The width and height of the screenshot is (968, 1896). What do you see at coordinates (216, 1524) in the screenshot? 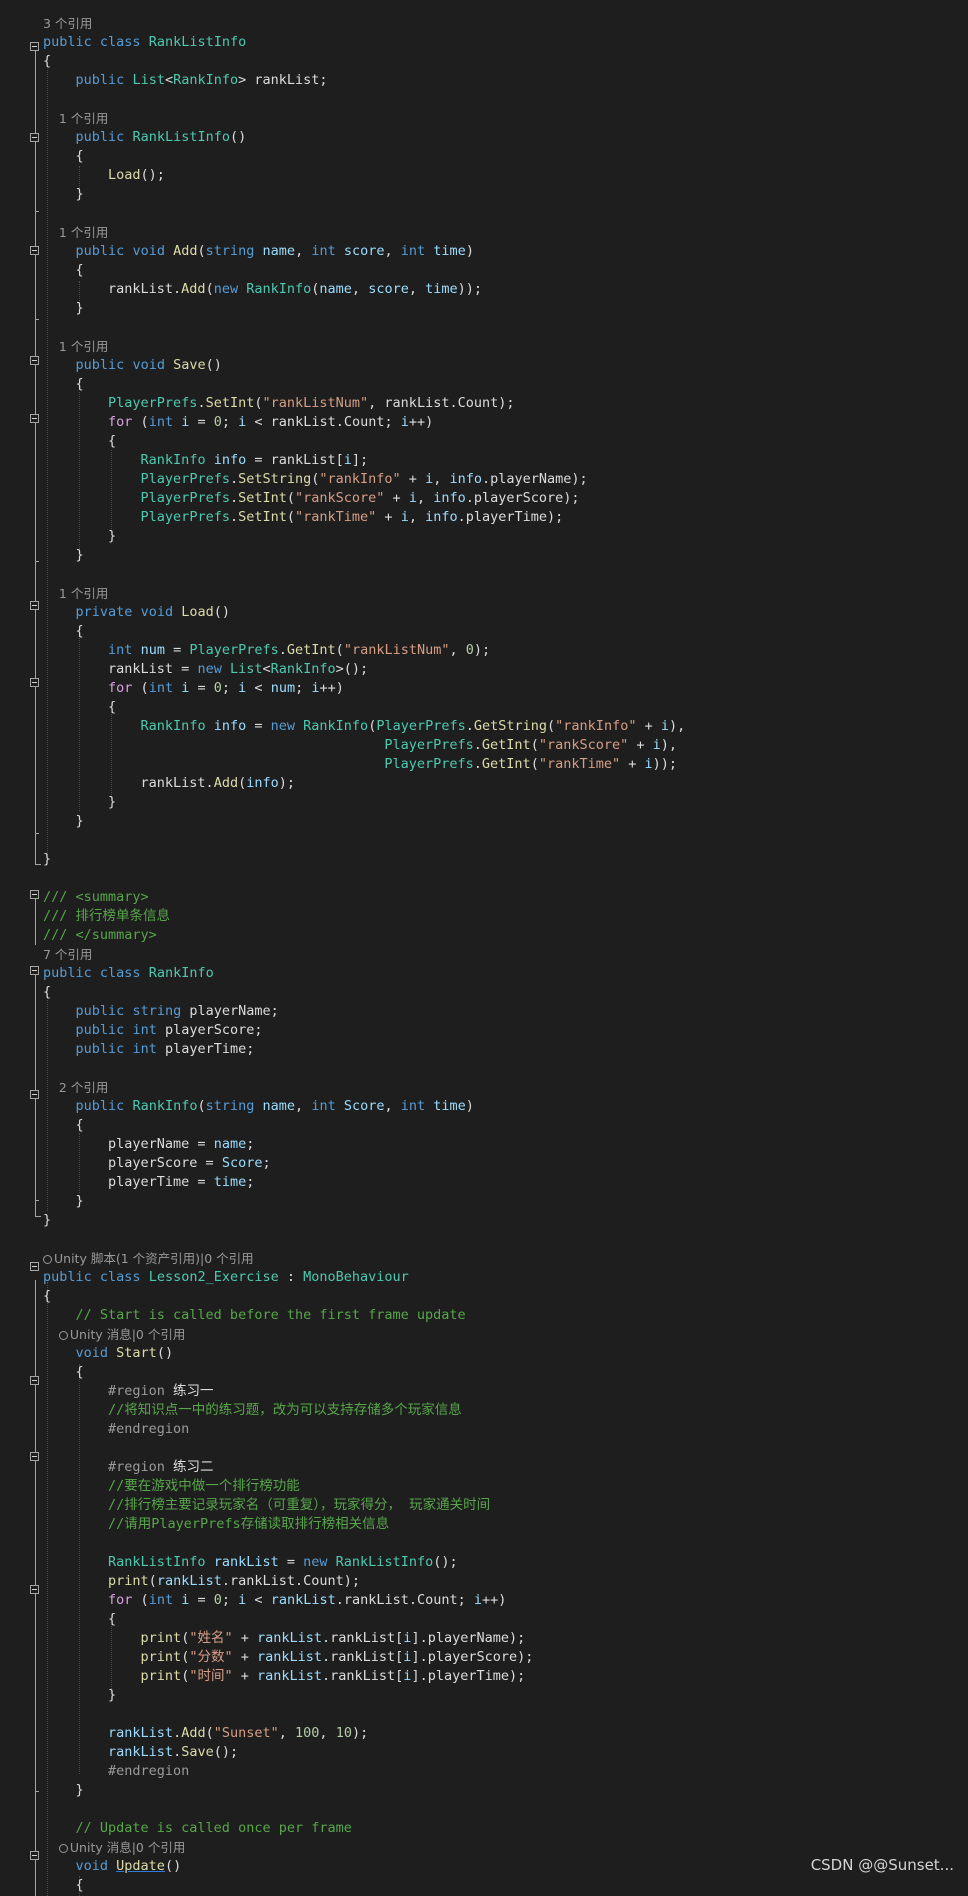
I see `code-line: //请用PlayerPrefs存储读取排行榜相关信息` at bounding box center [216, 1524].